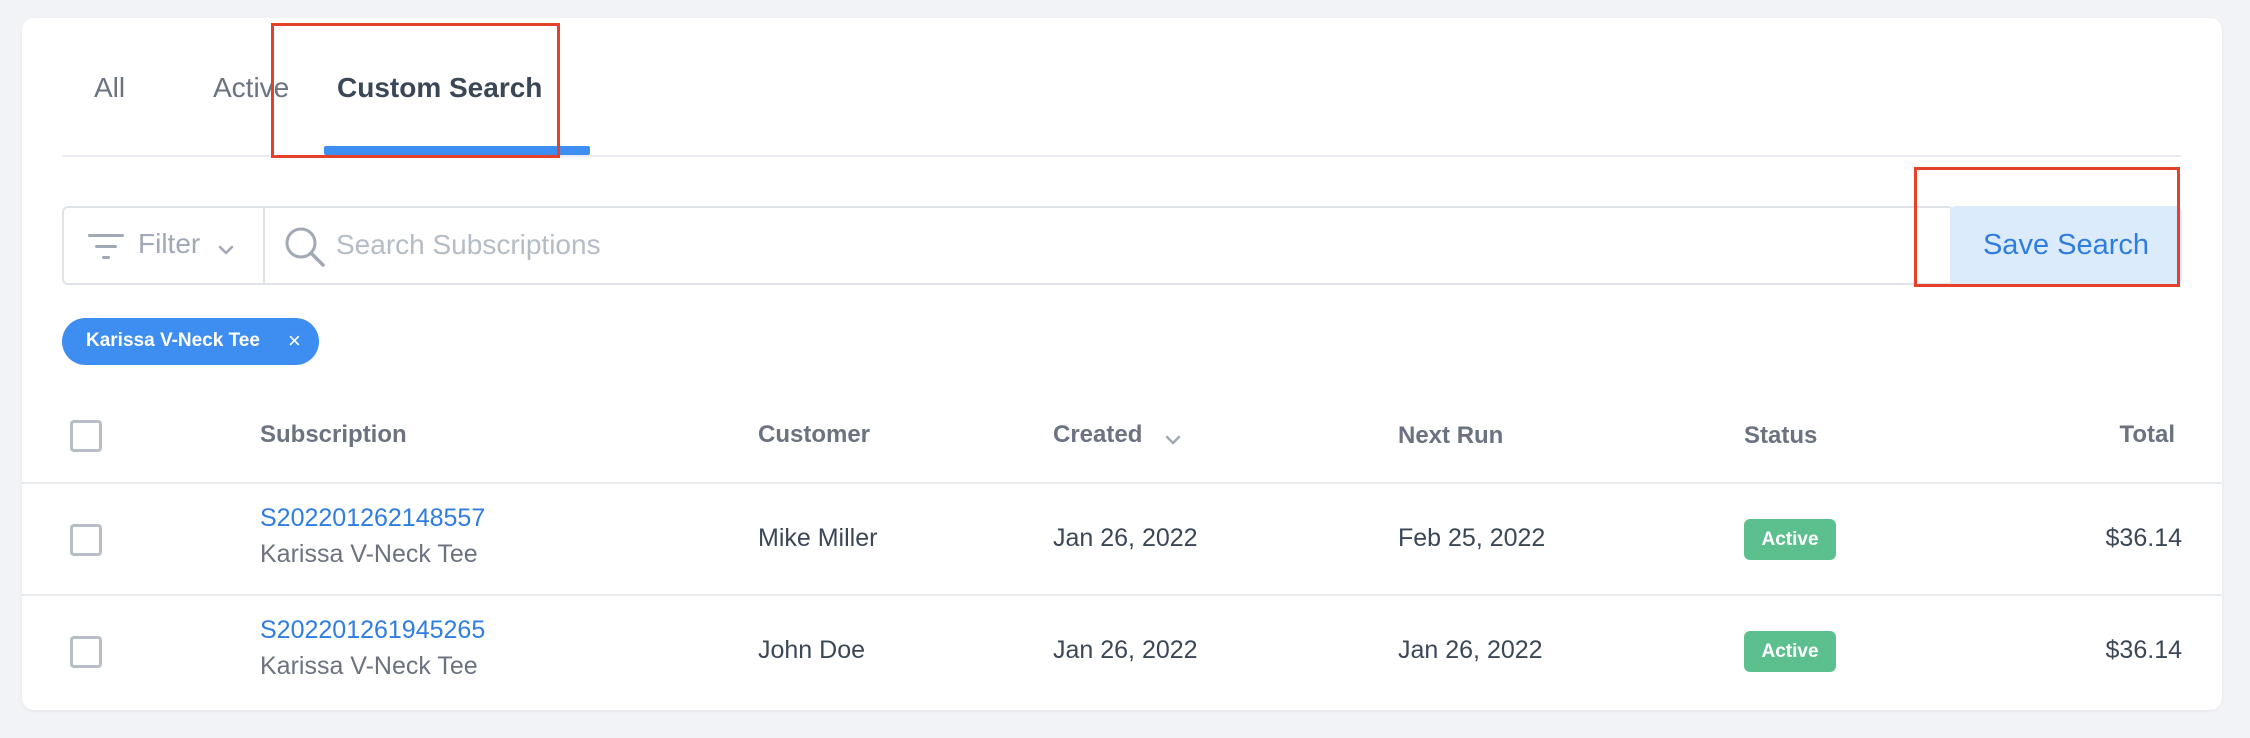 The image size is (2250, 738). What do you see at coordinates (1097, 435) in the screenshot?
I see `header-created: Created` at bounding box center [1097, 435].